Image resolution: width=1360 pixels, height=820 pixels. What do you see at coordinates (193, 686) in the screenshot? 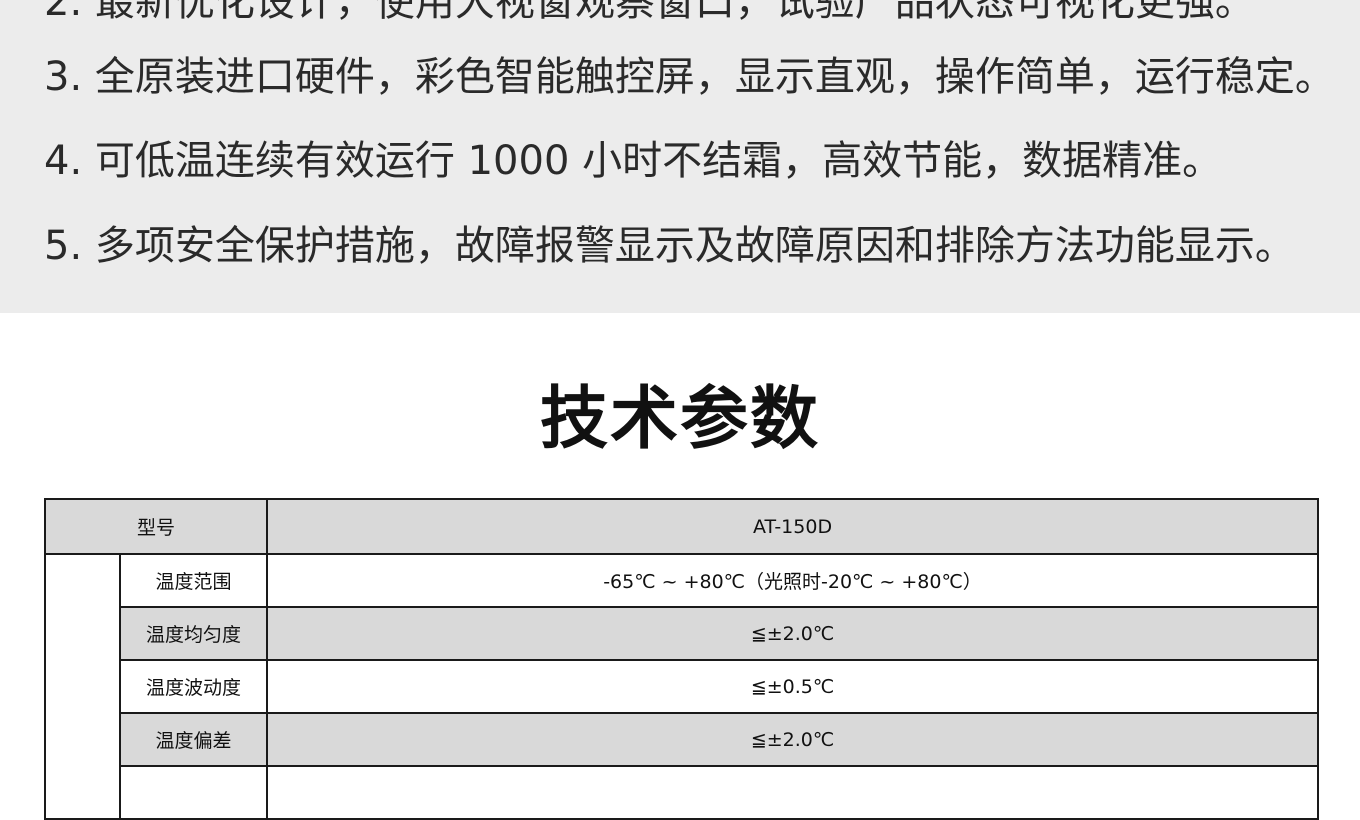
I see `row-label: 温度波动度` at bounding box center [193, 686].